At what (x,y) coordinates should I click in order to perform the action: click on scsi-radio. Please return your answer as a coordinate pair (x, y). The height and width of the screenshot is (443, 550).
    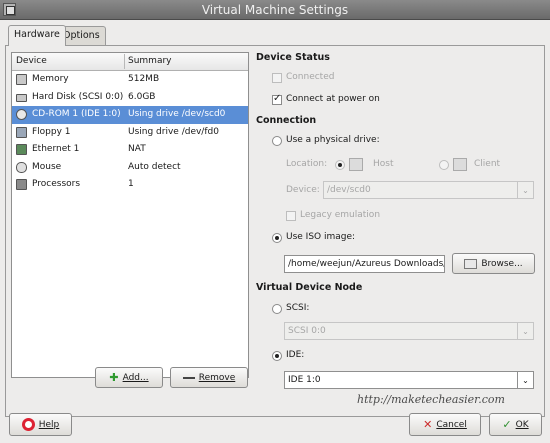
    Looking at the image, I should click on (277, 309).